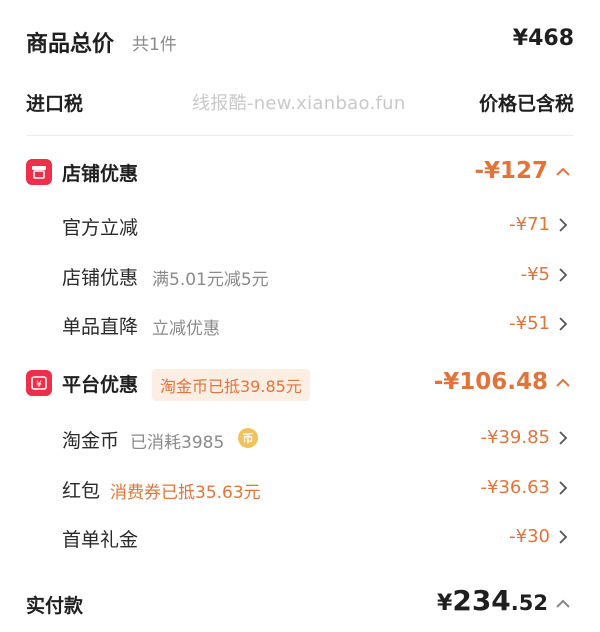  I want to click on store-icon, so click(39, 172).